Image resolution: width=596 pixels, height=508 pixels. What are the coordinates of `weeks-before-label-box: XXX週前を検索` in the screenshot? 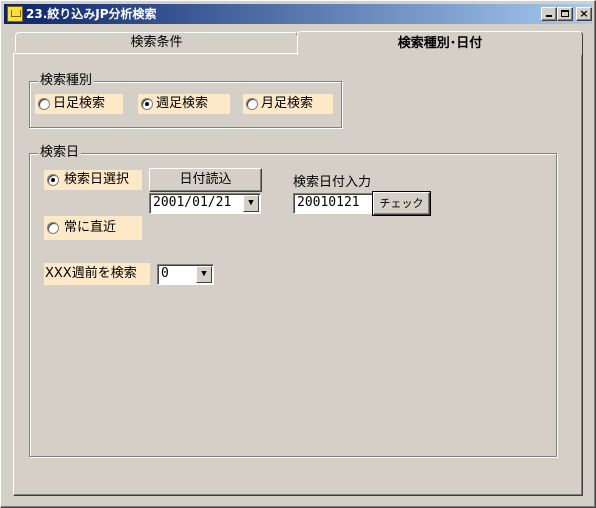 It's located at (97, 274).